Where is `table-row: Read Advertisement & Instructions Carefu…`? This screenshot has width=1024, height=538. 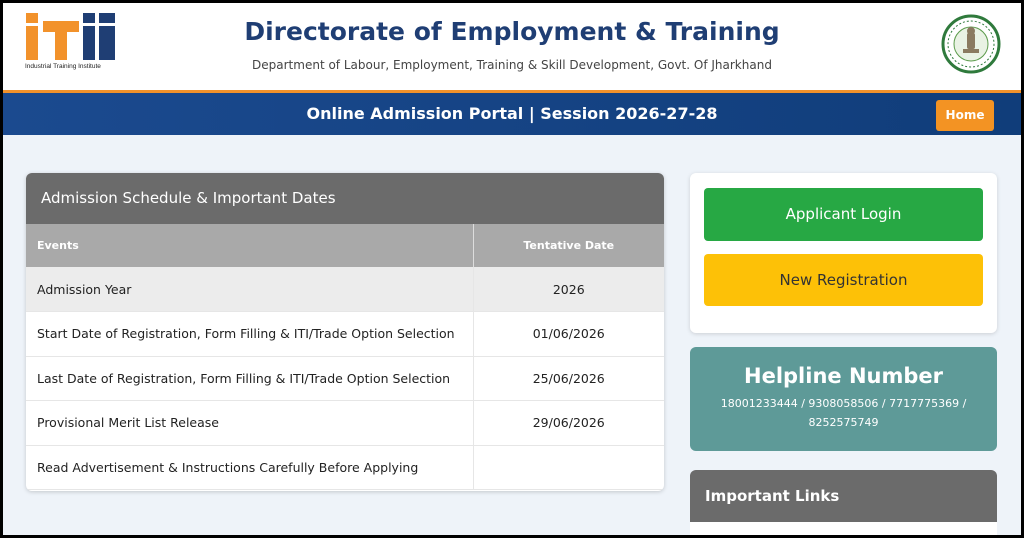 table-row: Read Advertisement & Instructions Carefu… is located at coordinates (345, 467).